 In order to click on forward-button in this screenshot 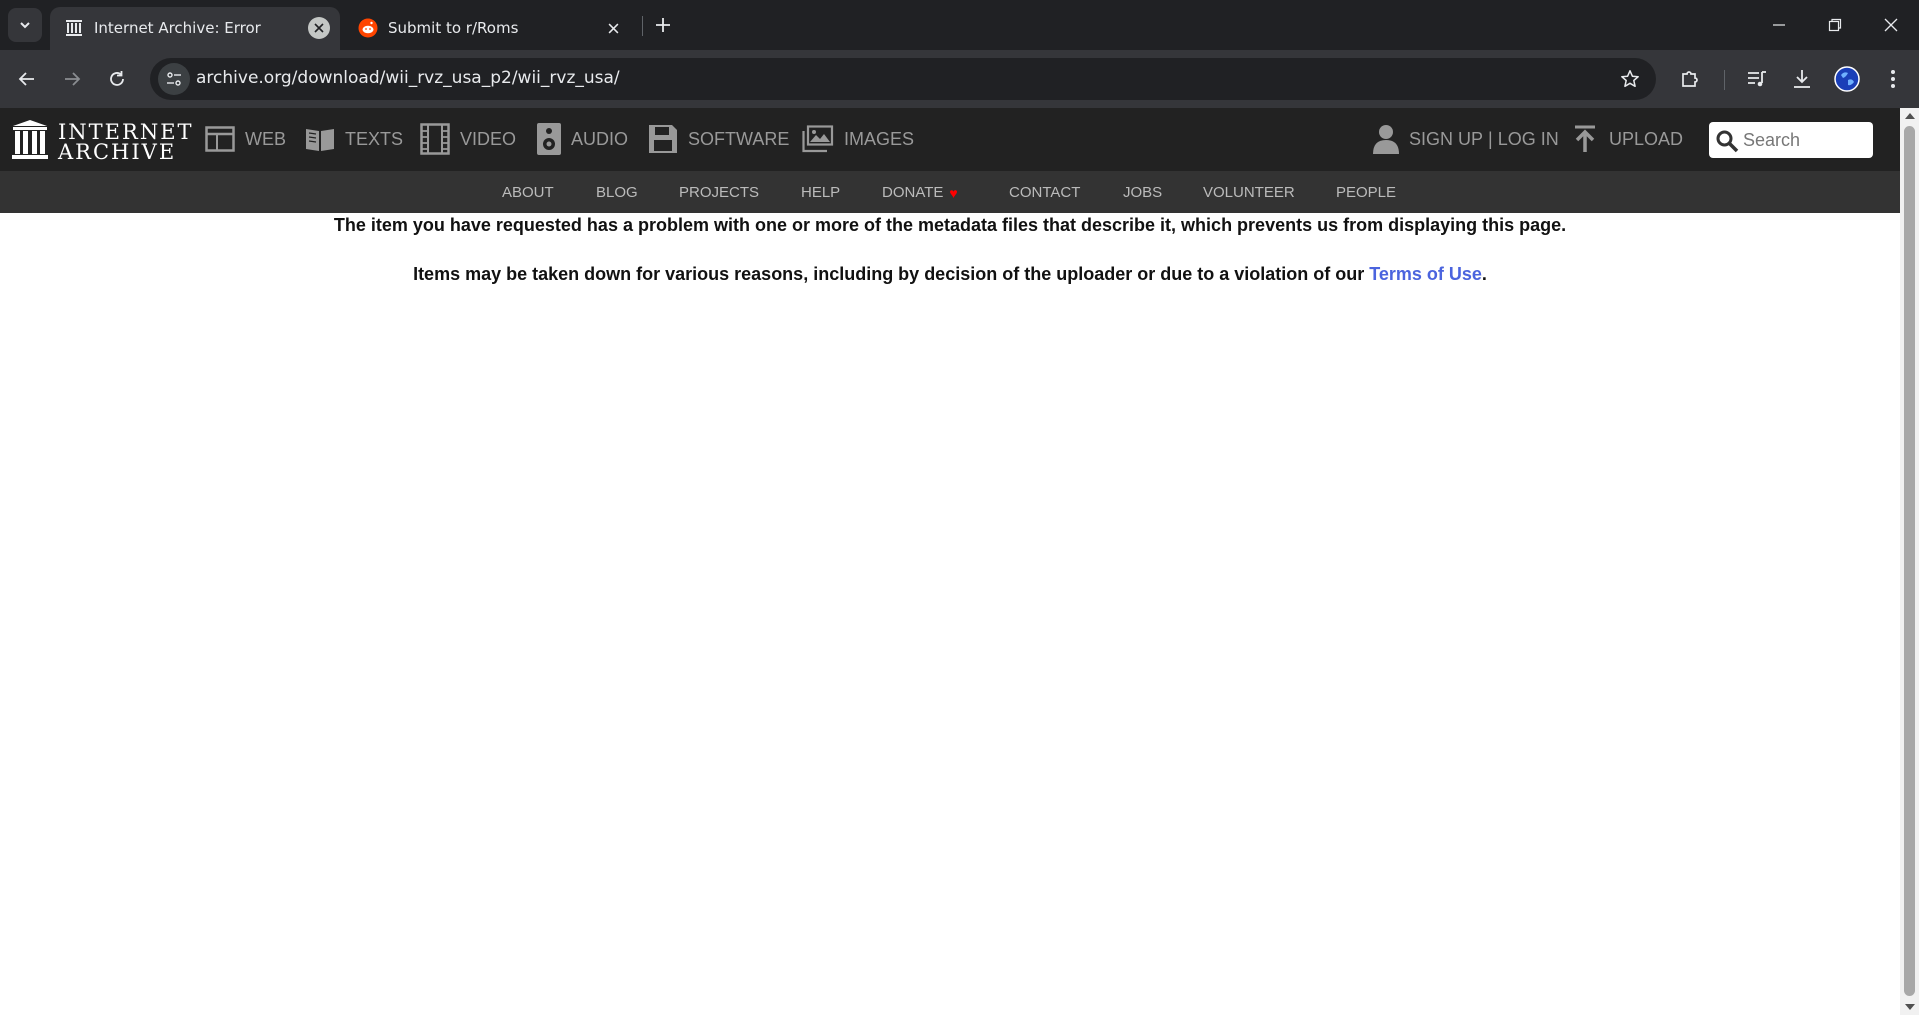, I will do `click(72, 79)`.